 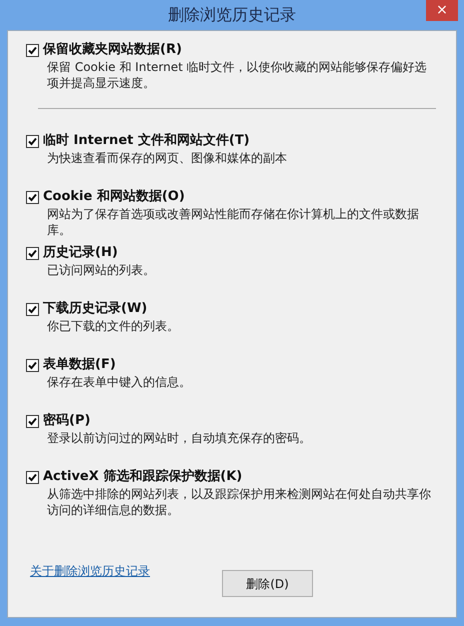 What do you see at coordinates (142, 477) in the screenshot?
I see `option-label: ActiveX 筛选和跟踪保护数据(K)` at bounding box center [142, 477].